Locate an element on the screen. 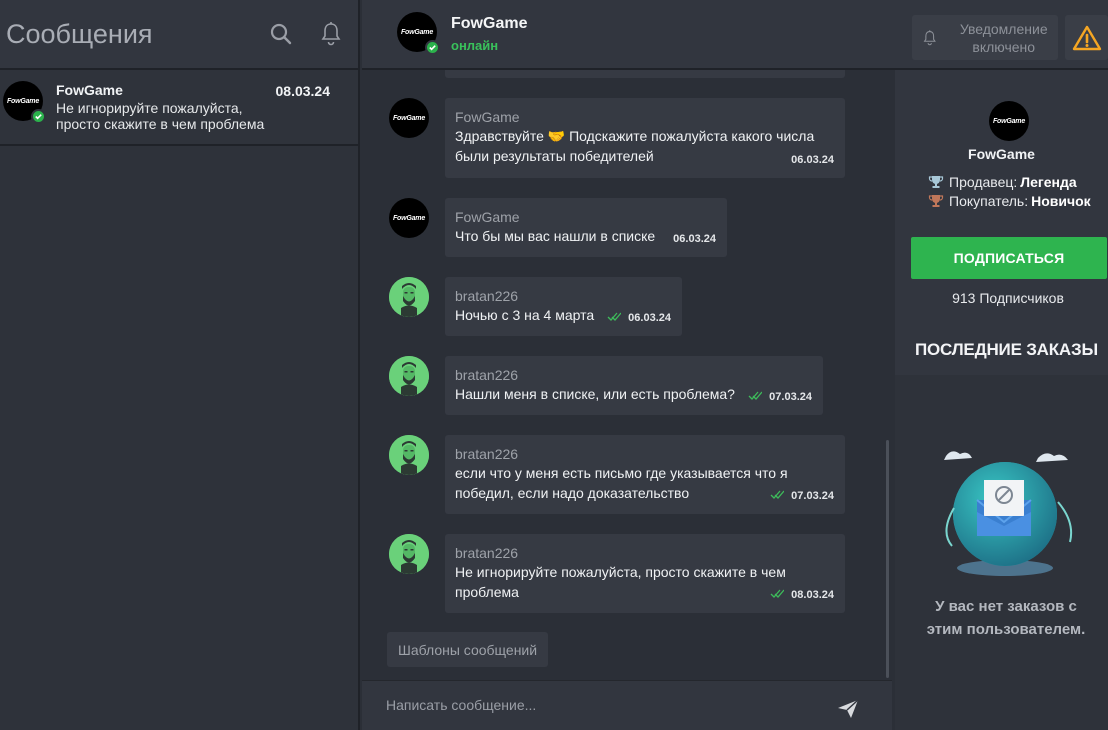 The height and width of the screenshot is (730, 1108). message-time: 08.03.24 is located at coordinates (802, 595).